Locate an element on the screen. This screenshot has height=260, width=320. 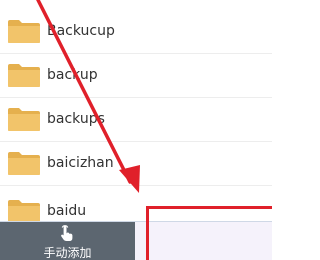
folder-name: backups is located at coordinates (76, 119).